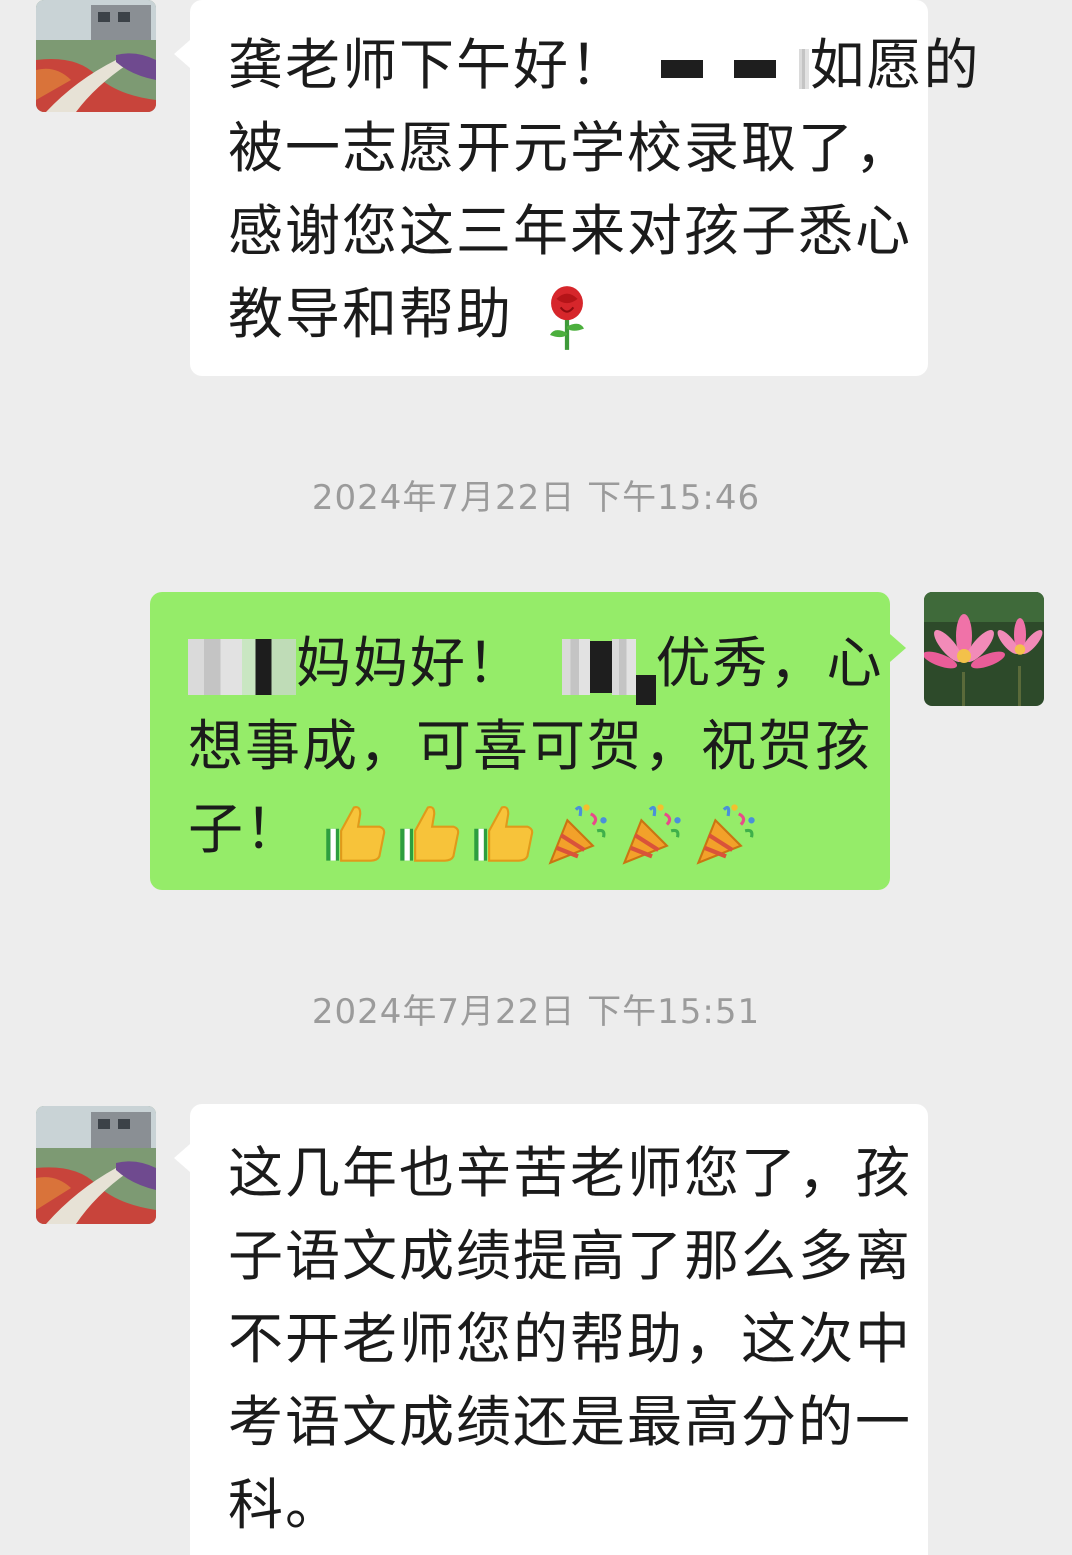 The height and width of the screenshot is (1555, 1072). What do you see at coordinates (570, 1422) in the screenshot?
I see `message-text: 考语文成绩还是最高分的一` at bounding box center [570, 1422].